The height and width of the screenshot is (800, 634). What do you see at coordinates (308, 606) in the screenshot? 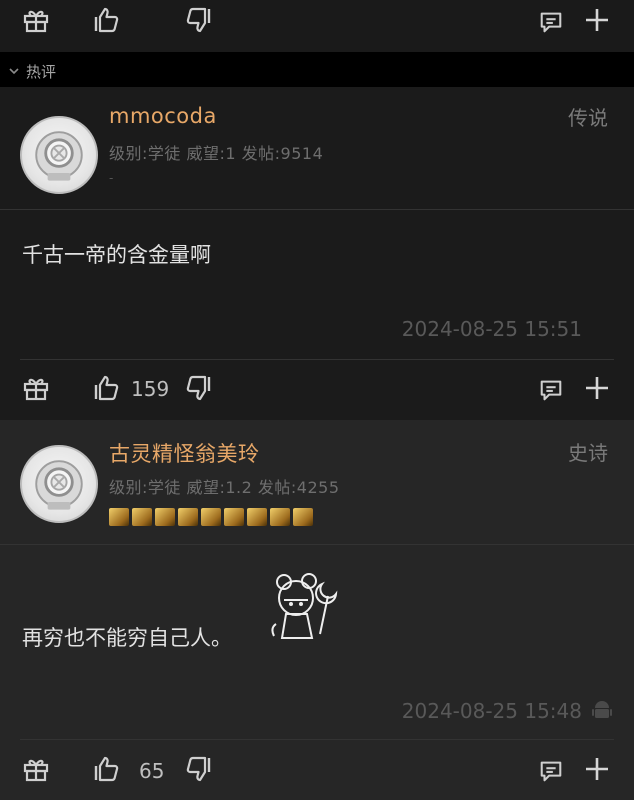
I see `girl-sticker-icon` at bounding box center [308, 606].